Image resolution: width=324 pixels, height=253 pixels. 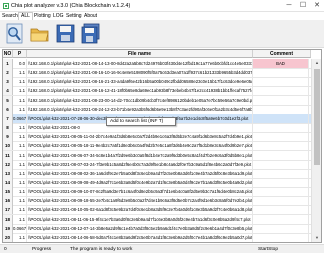 I want to click on row-number: 7, so click(x=8, y=118).